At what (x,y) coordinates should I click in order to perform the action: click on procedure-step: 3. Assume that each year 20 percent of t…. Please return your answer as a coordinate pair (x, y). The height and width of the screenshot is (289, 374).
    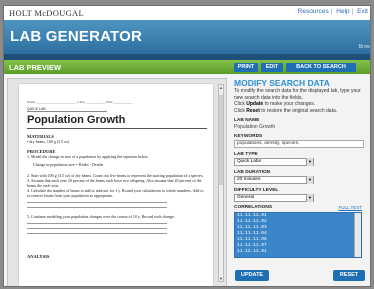
    Looking at the image, I should click on (114, 183).